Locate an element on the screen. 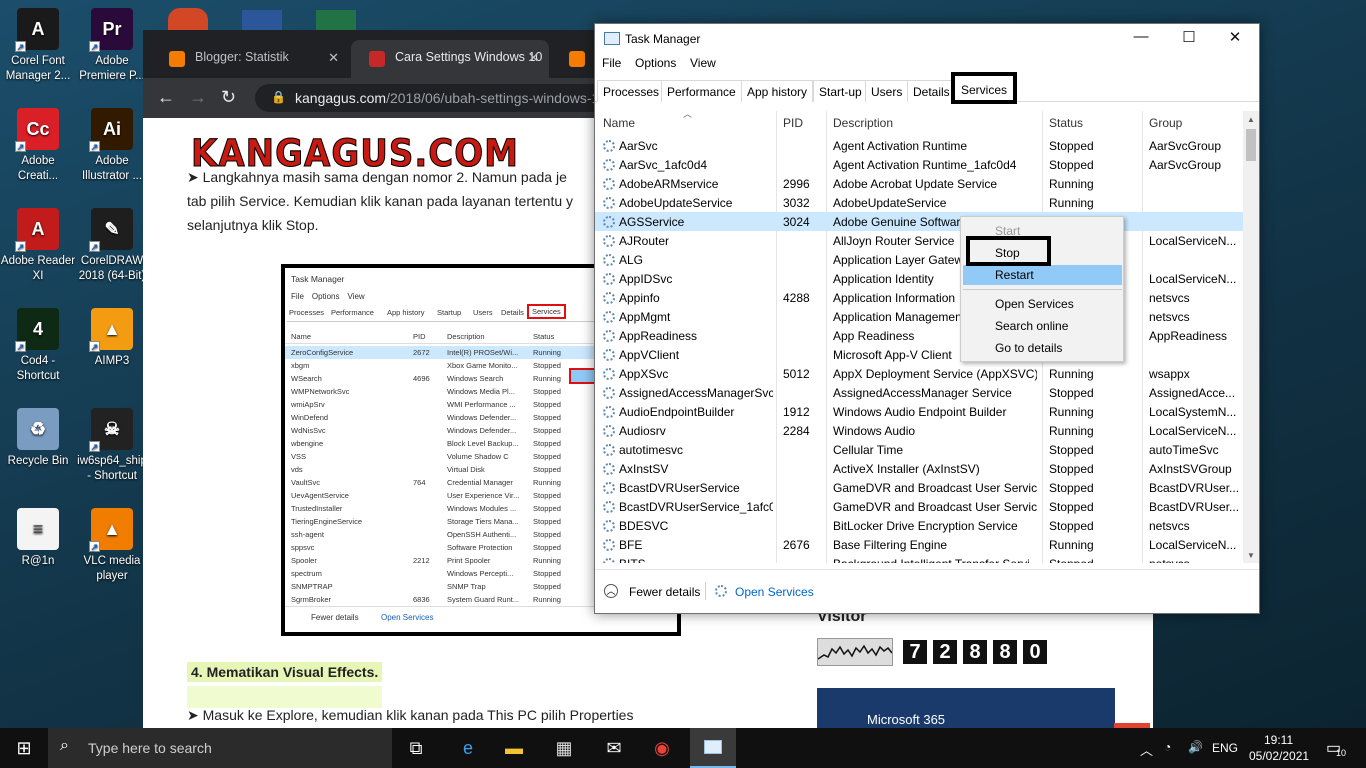  service-row: AppReadiness App Readiness AppReadiness is located at coordinates (919, 335).